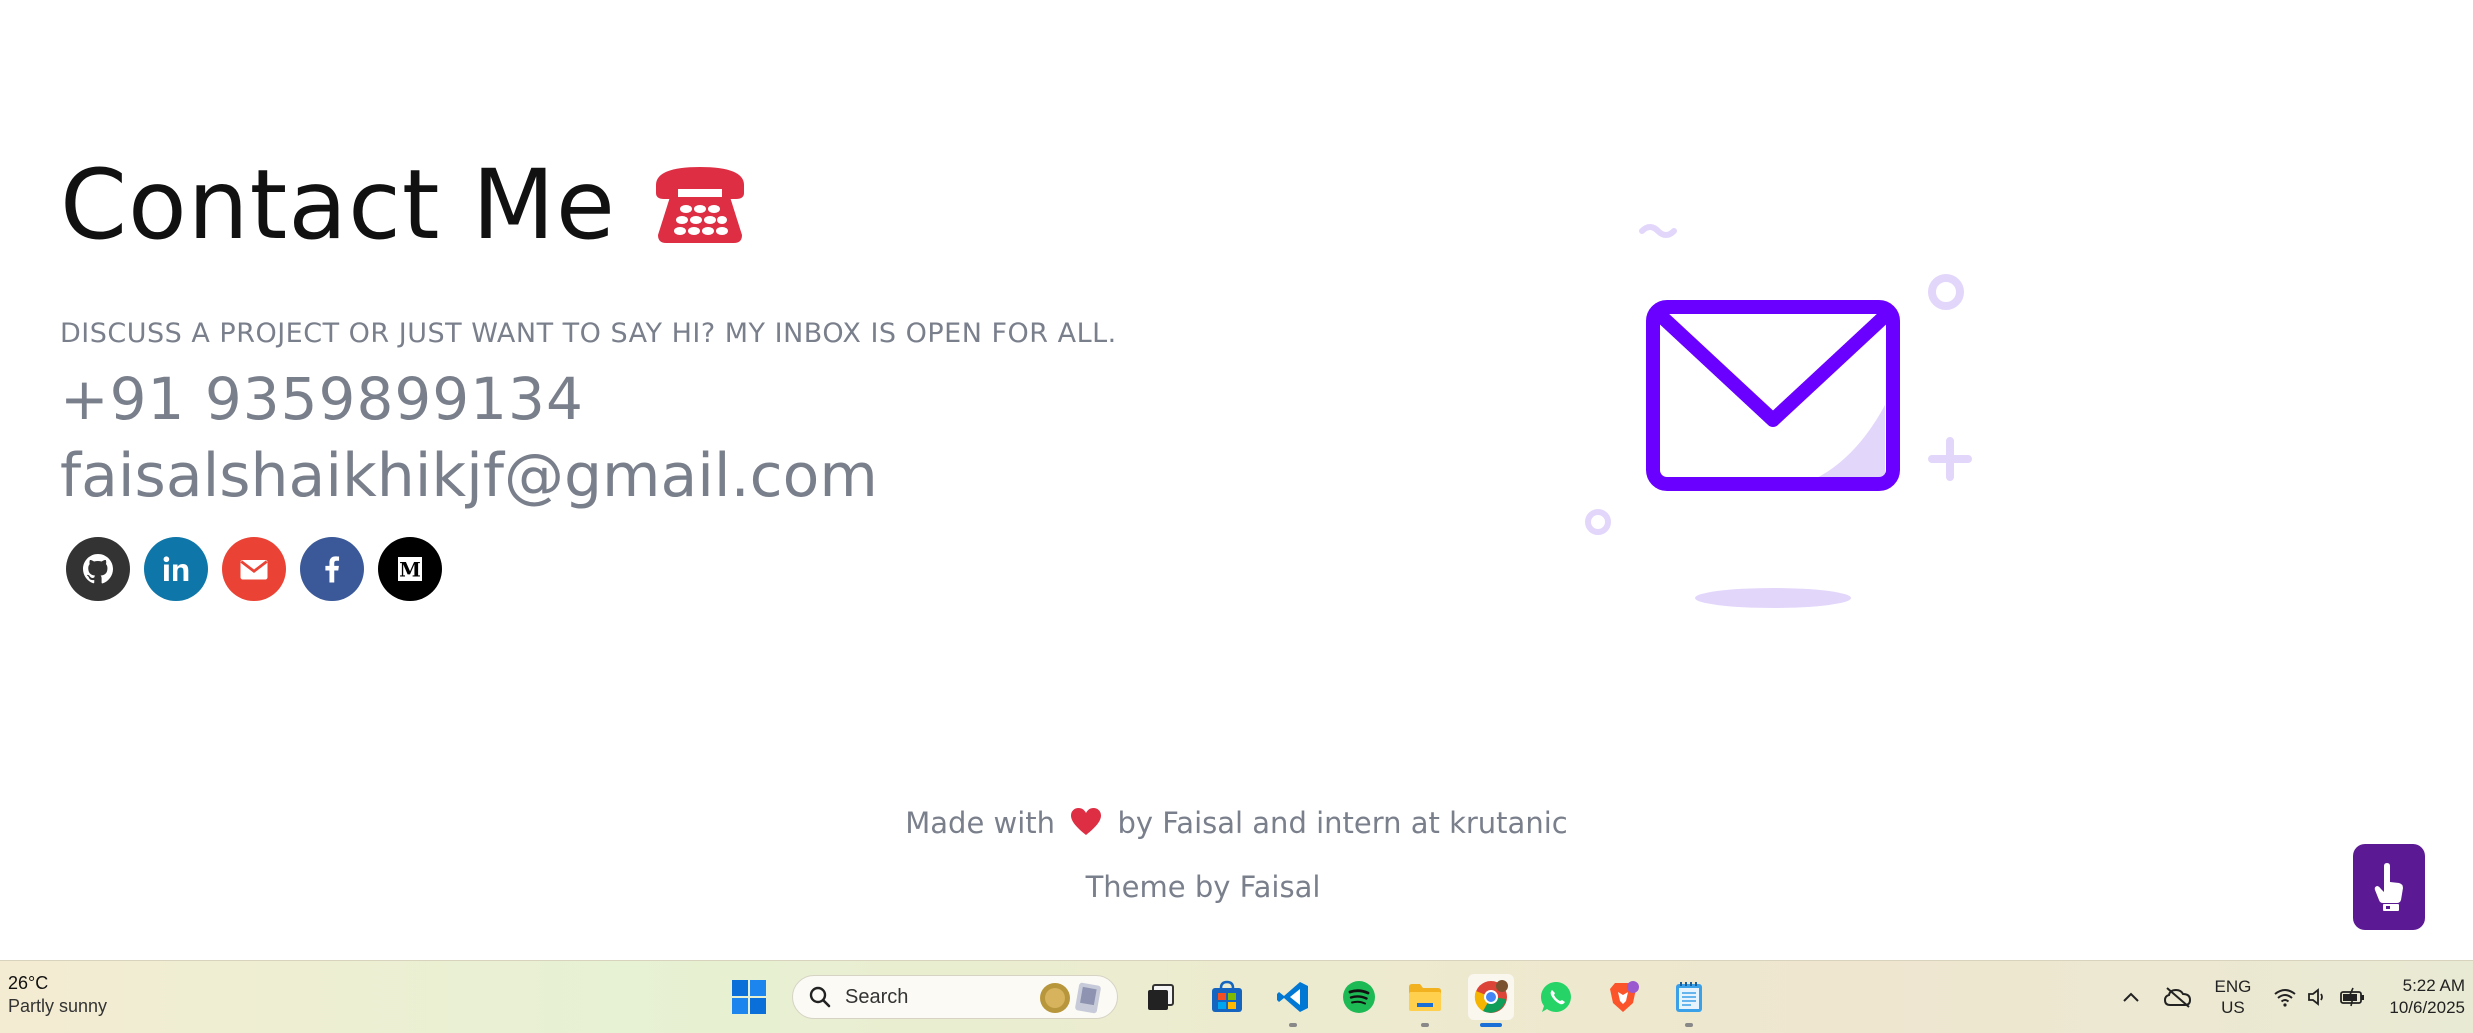 This screenshot has height=1033, width=2473. I want to click on spotify-icon, so click(1359, 997).